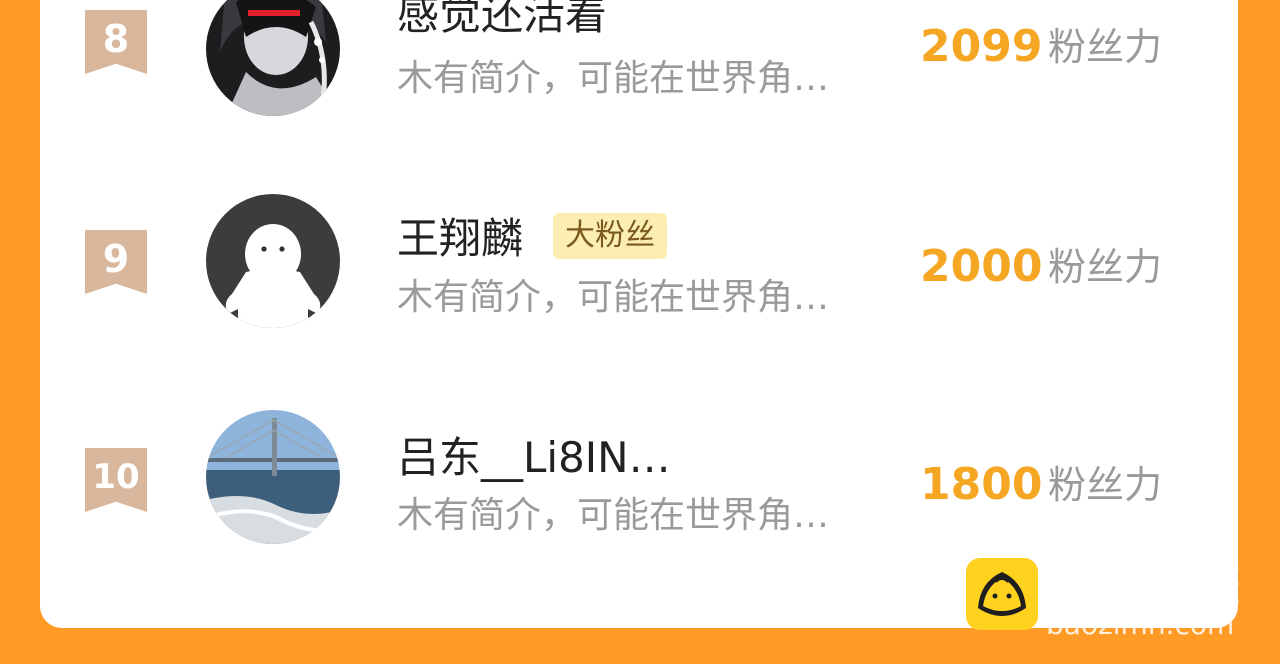 The image size is (1280, 664). What do you see at coordinates (981, 266) in the screenshot?
I see `fan-score: 2000` at bounding box center [981, 266].